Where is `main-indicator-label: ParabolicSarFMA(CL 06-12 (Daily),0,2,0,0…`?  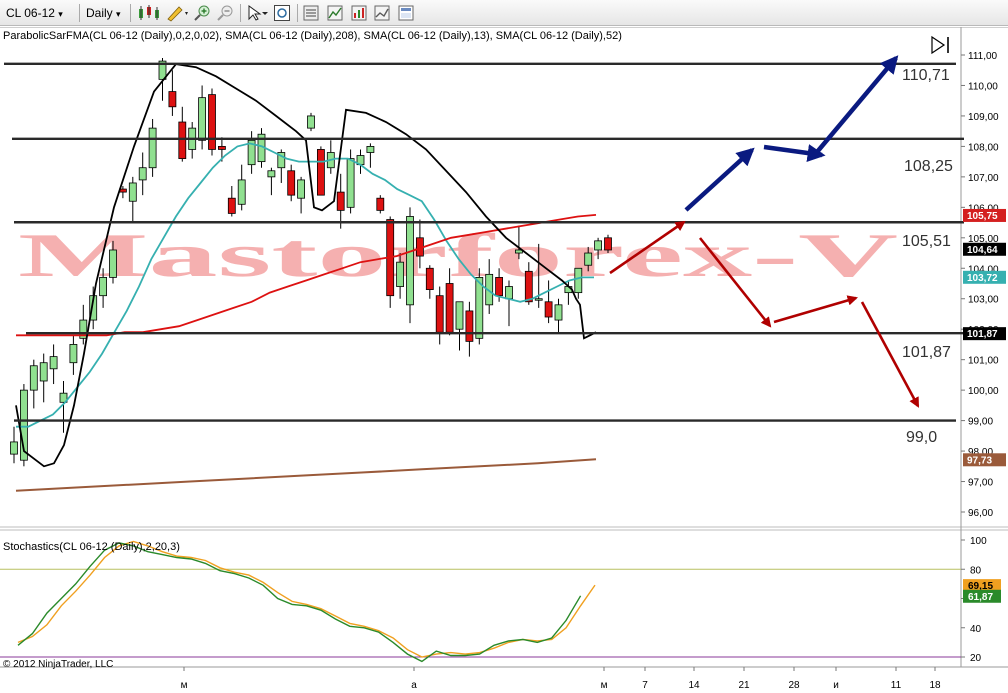 main-indicator-label: ParabolicSarFMA(CL 06-12 (Daily),0,2,0,0… is located at coordinates (312, 36).